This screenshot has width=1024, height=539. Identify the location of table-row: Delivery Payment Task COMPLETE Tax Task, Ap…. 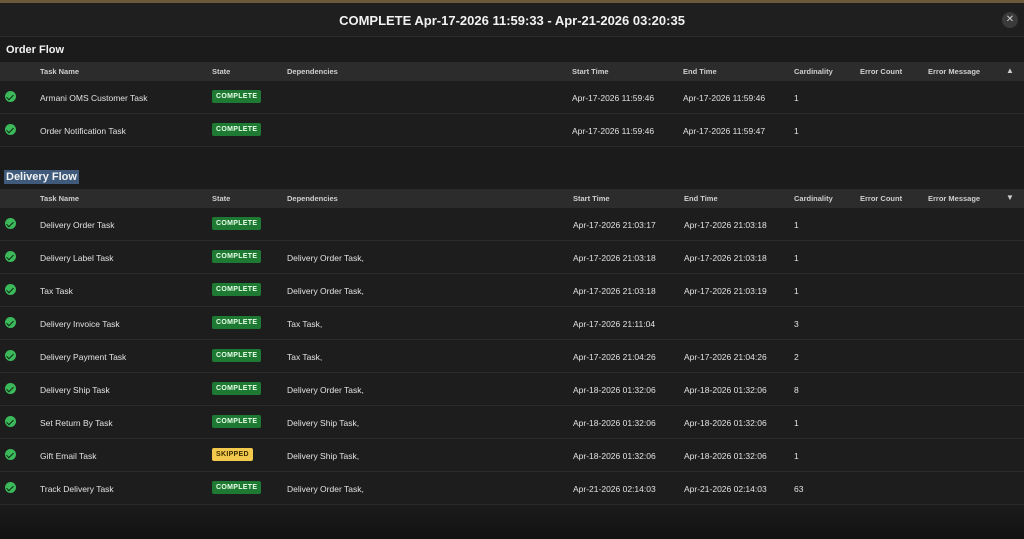
(512, 356).